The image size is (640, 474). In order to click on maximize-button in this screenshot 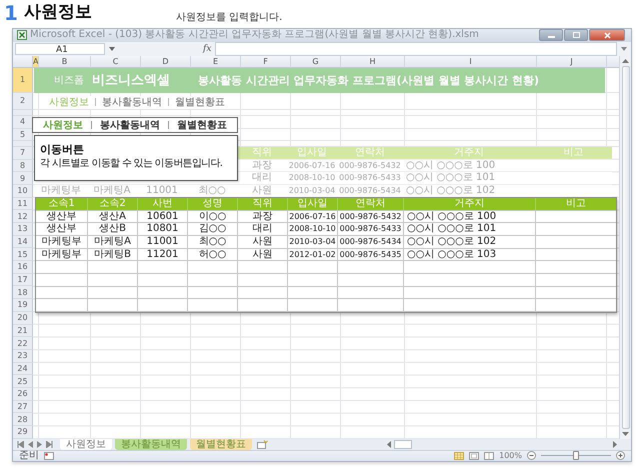, I will do `click(576, 35)`.